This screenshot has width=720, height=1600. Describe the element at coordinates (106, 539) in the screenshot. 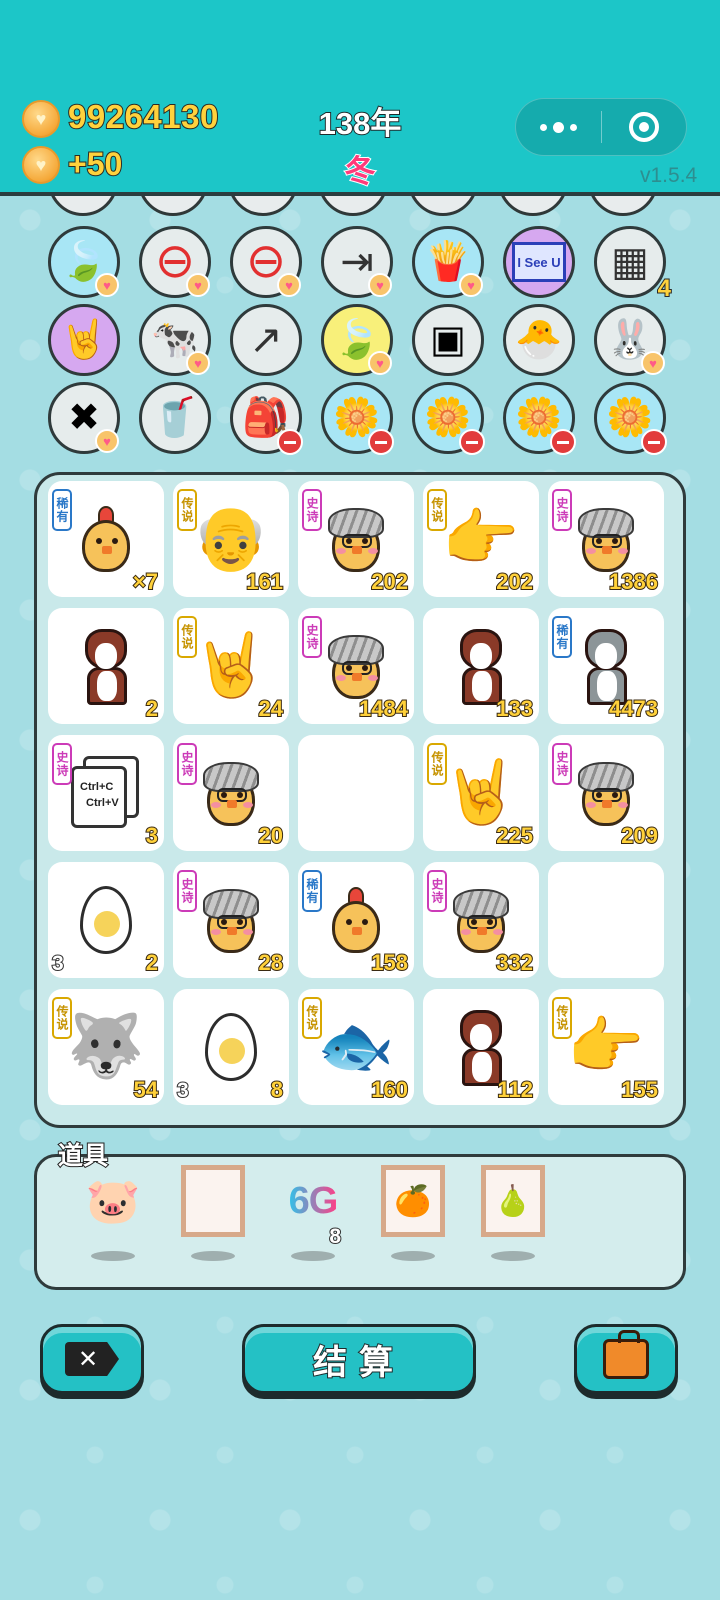

I see `grid-cell-chick: 稀有 ×7` at that location.